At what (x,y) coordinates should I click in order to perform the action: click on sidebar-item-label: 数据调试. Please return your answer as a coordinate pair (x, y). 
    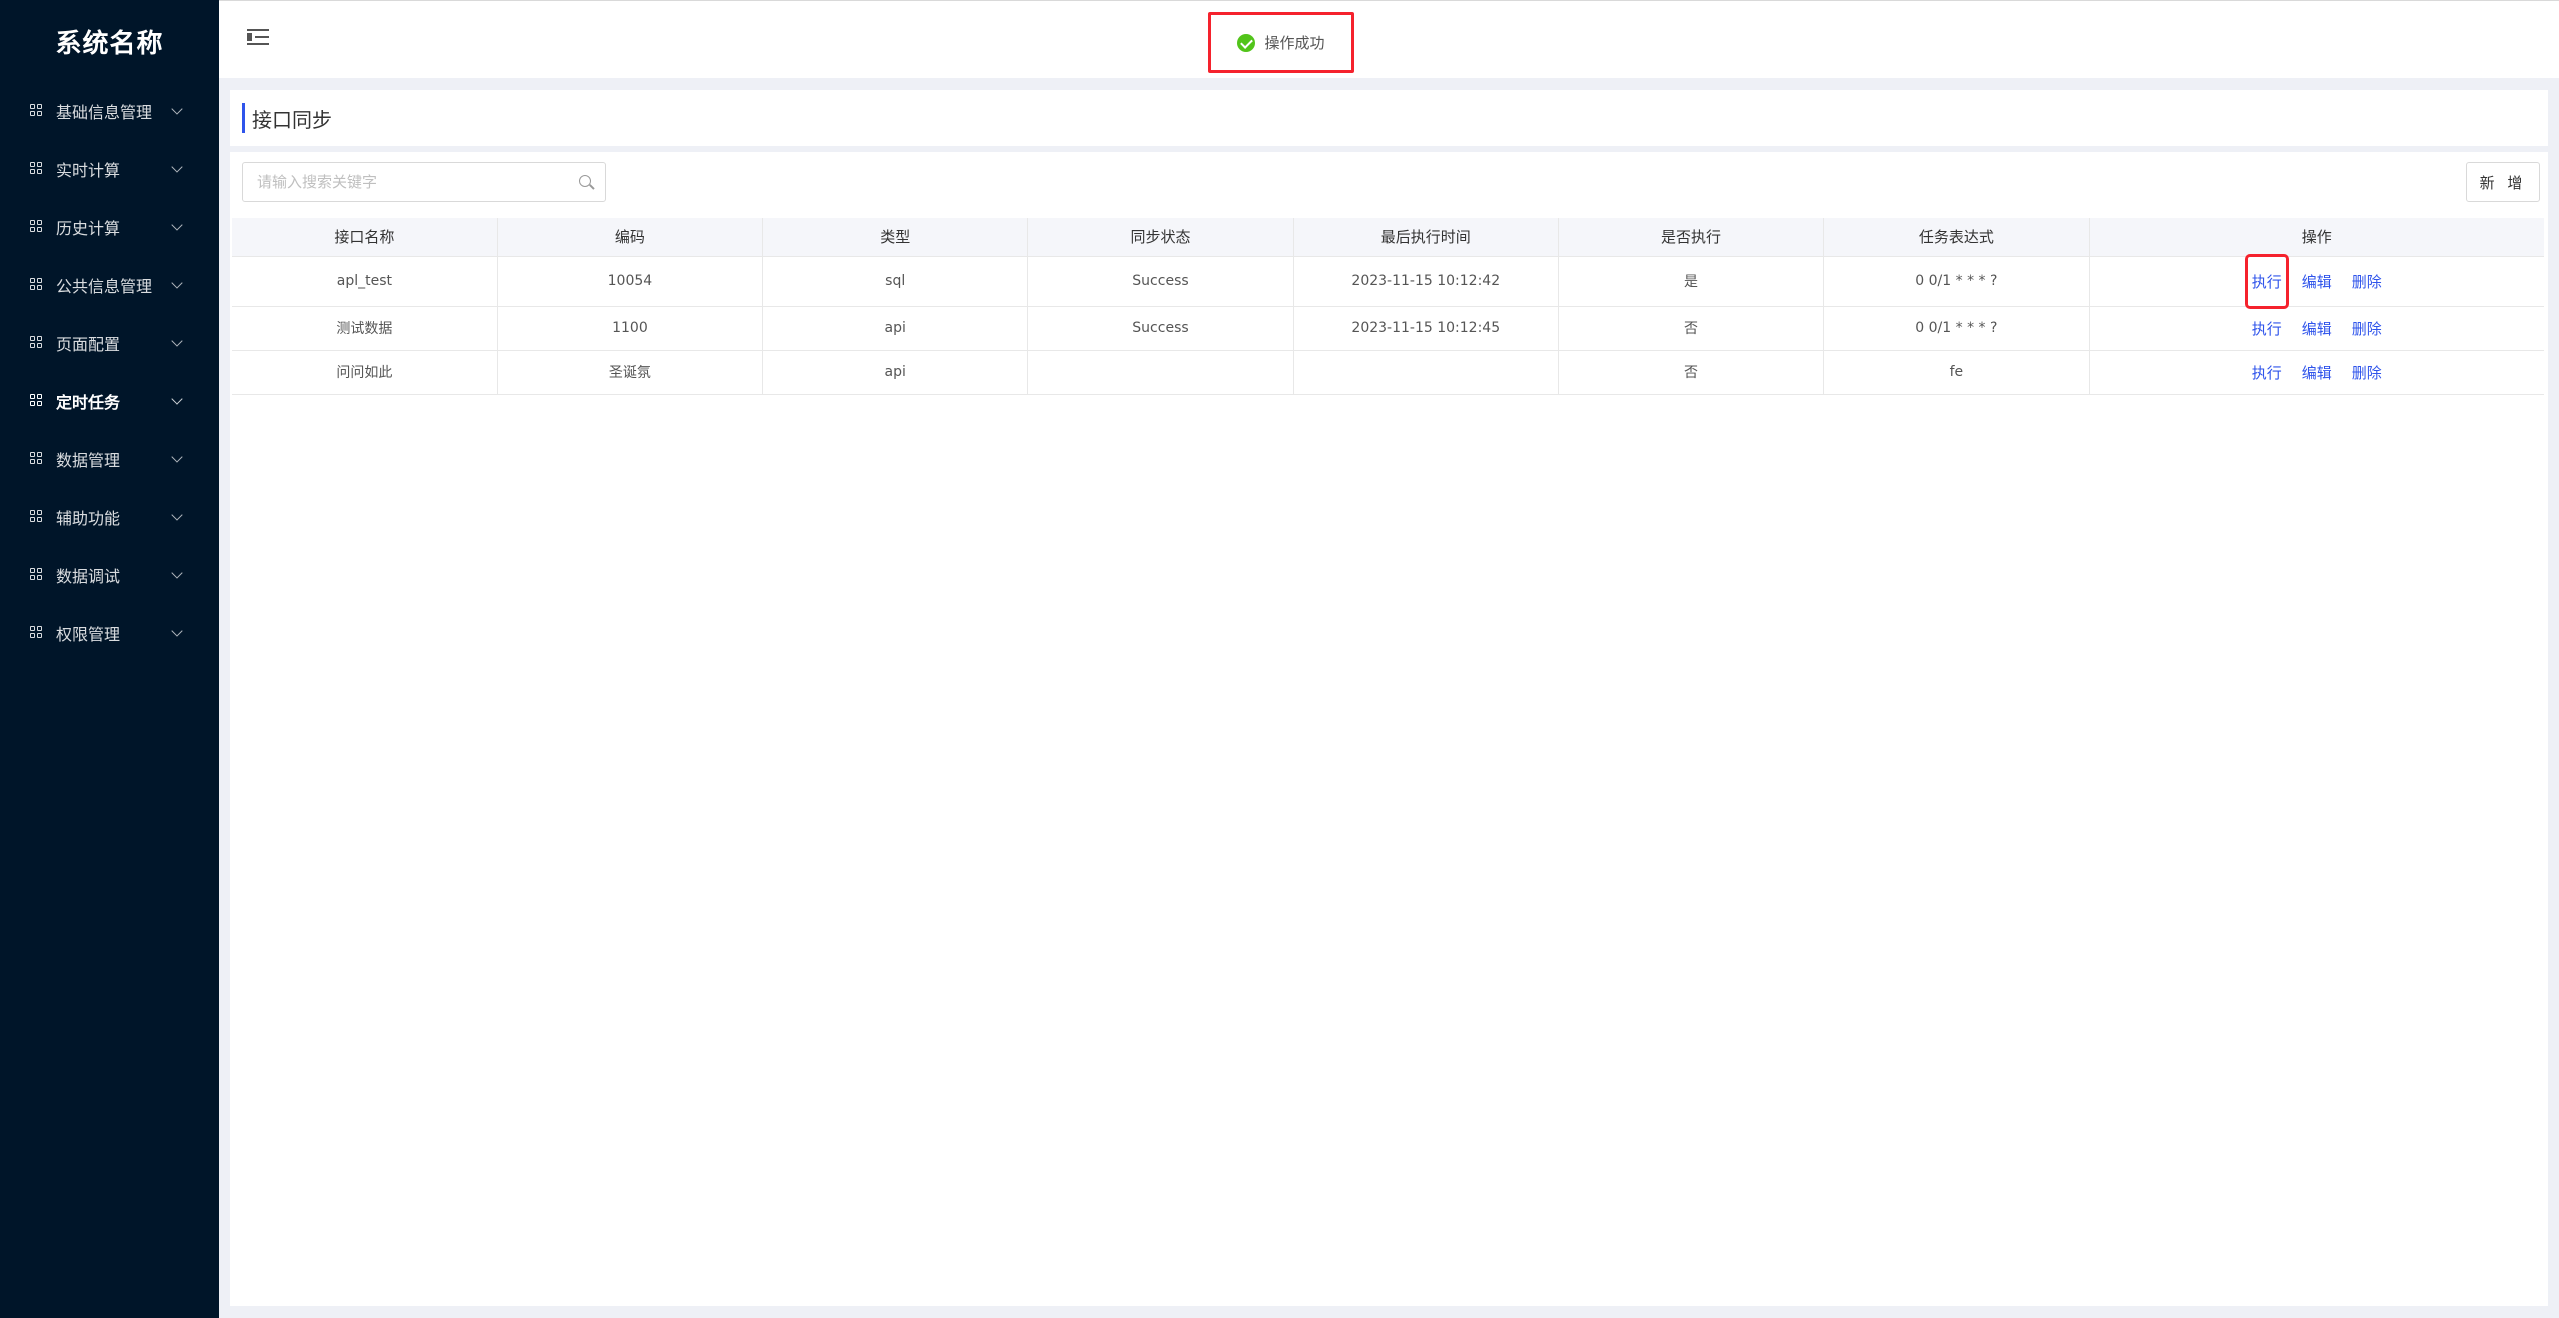
    Looking at the image, I should click on (88, 576).